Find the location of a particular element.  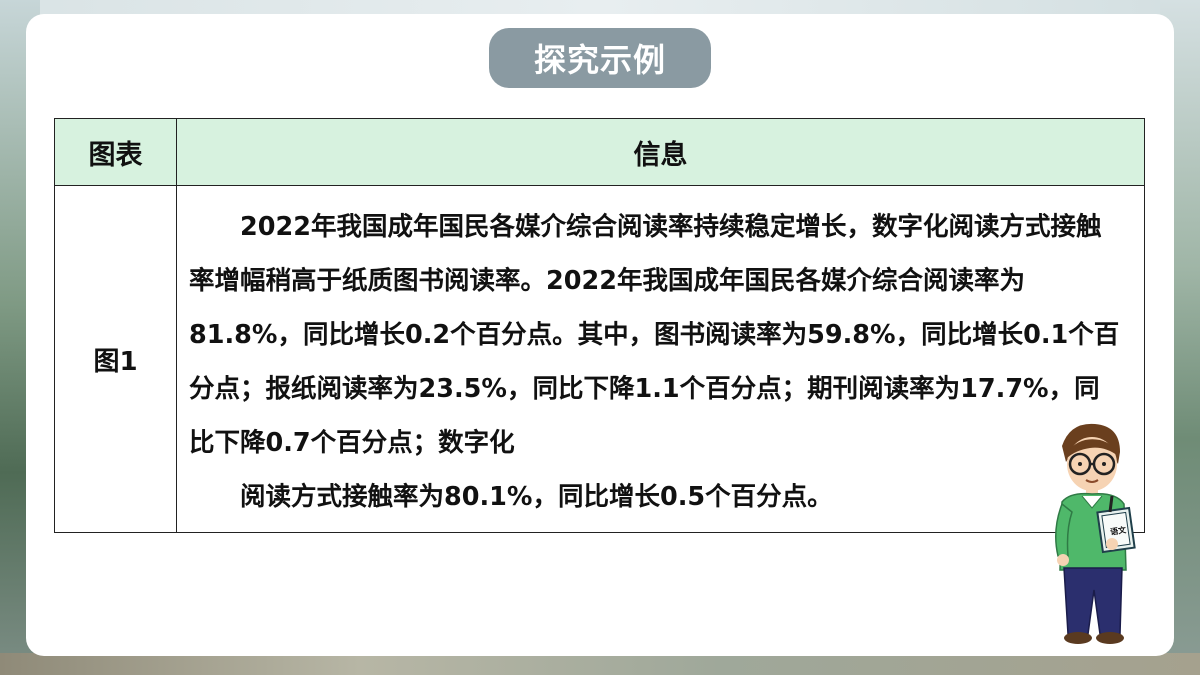

table-header-row: 图表 信息 is located at coordinates (599, 152).